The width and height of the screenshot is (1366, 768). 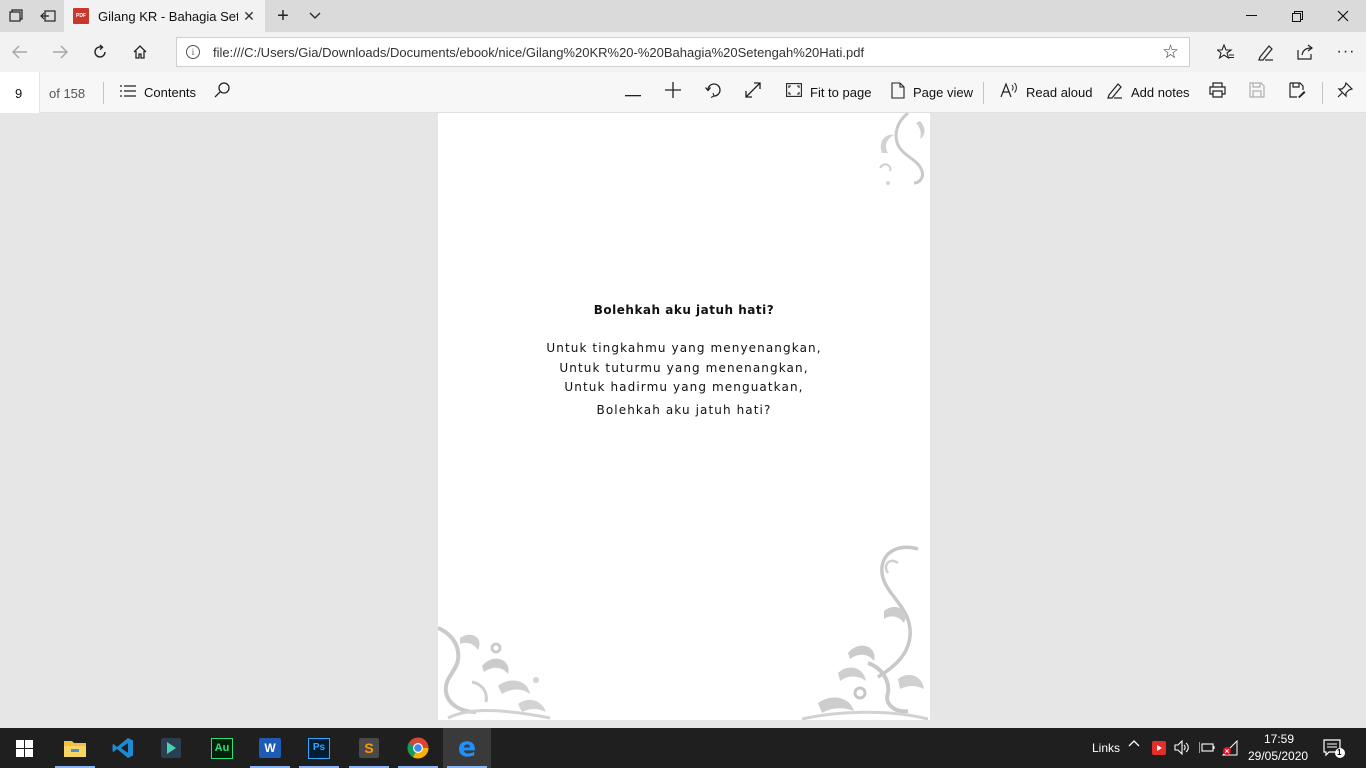 I want to click on refresh-button, so click(x=100, y=52).